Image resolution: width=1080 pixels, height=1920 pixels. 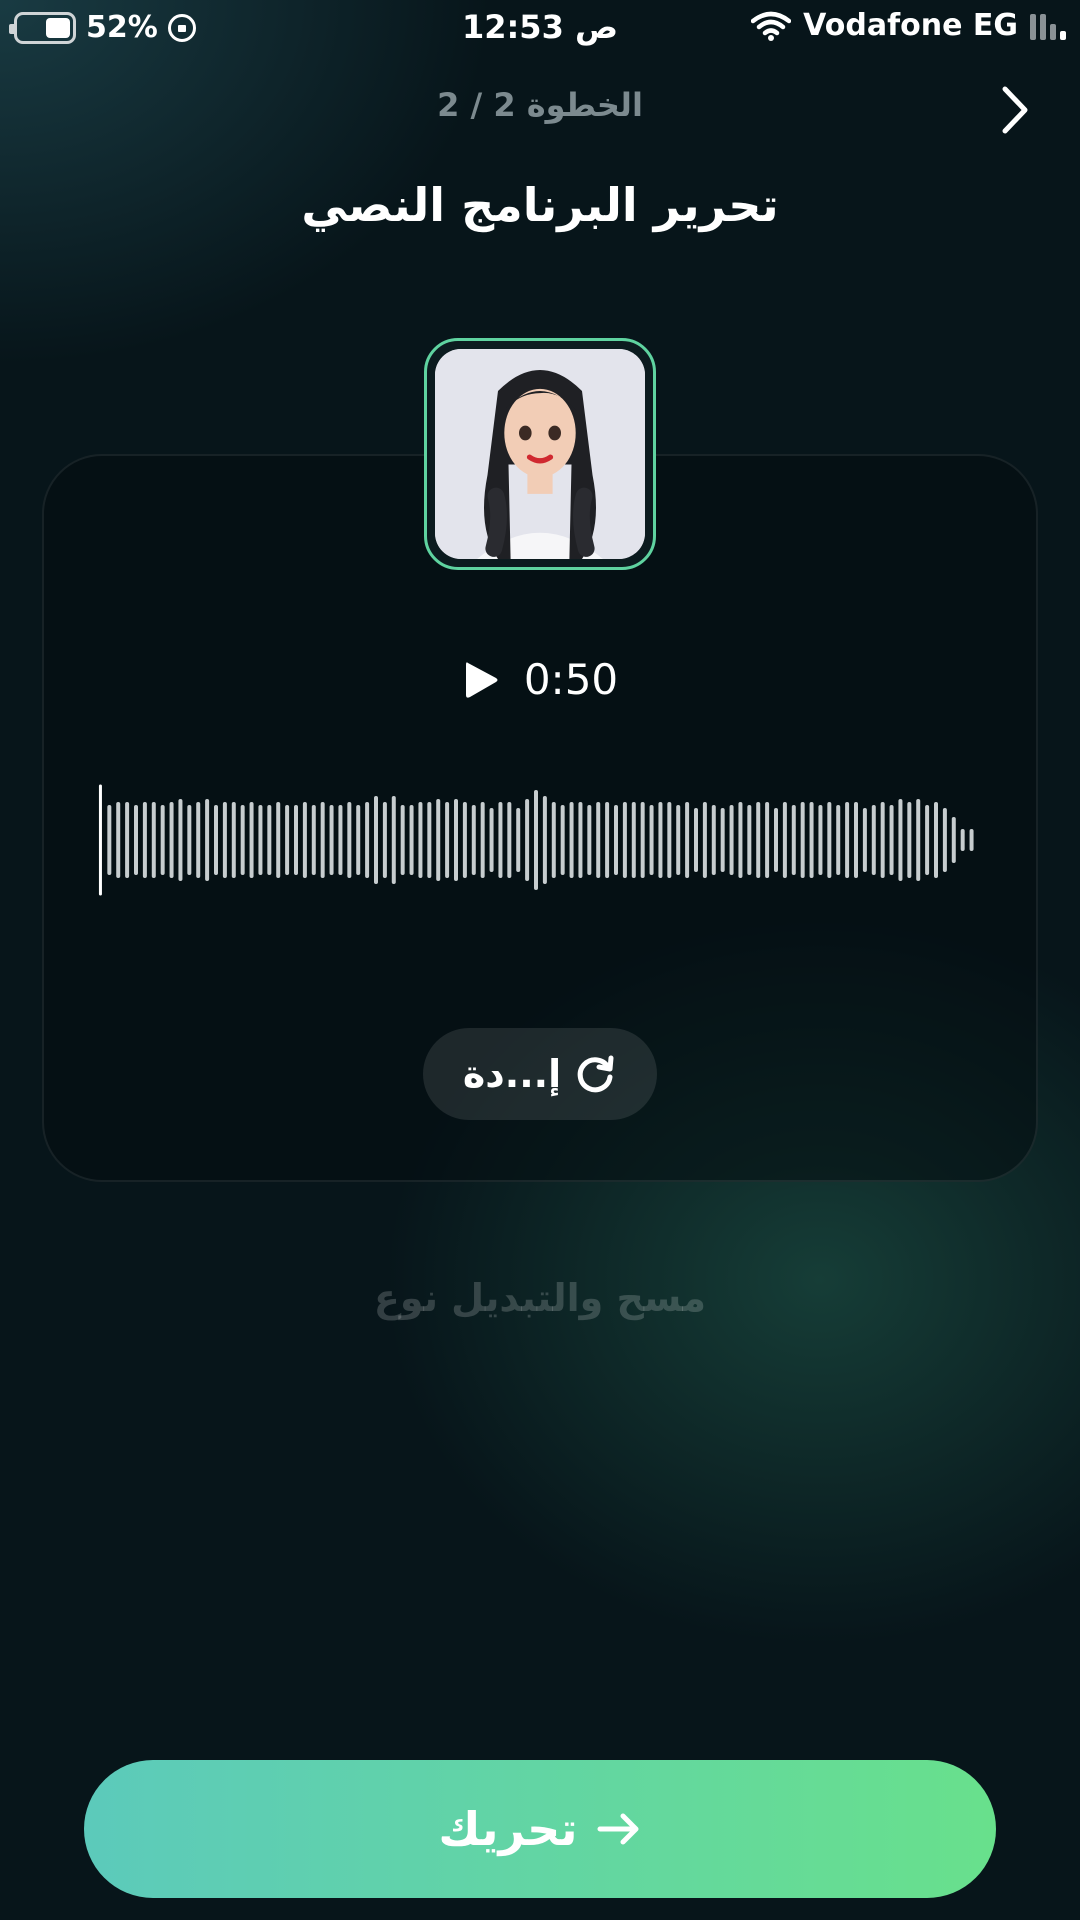 I want to click on carrier-name: Vodafone EG, so click(x=910, y=25).